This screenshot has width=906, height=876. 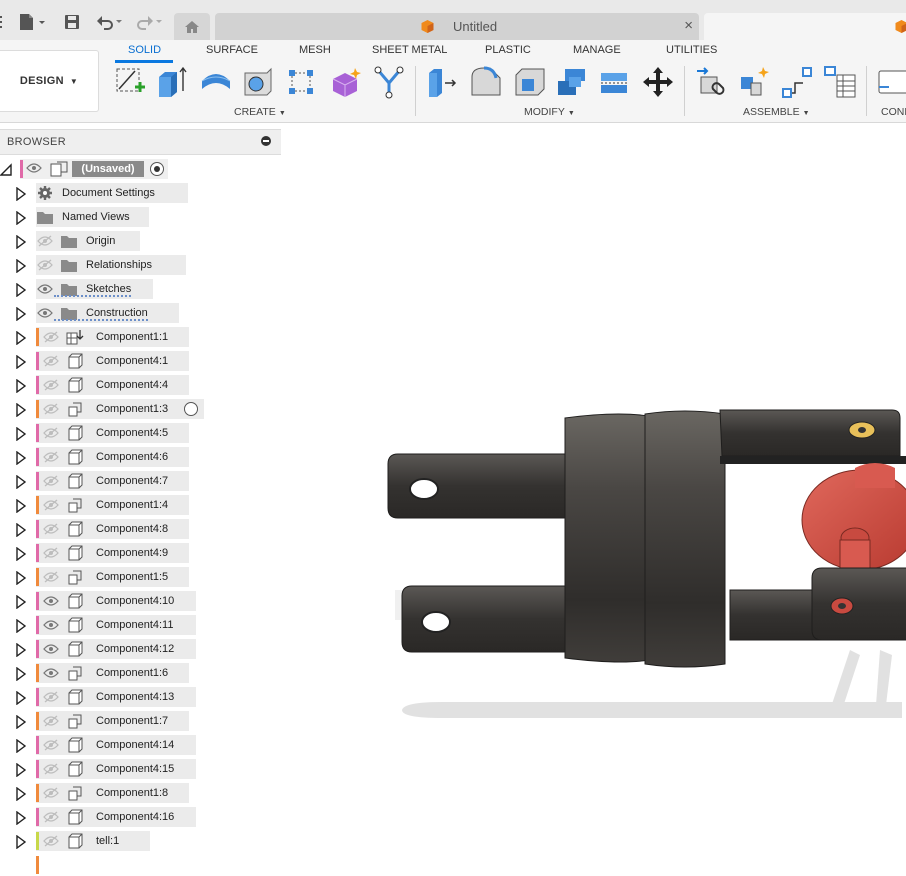 What do you see at coordinates (216, 82) in the screenshot?
I see `revolve-icon` at bounding box center [216, 82].